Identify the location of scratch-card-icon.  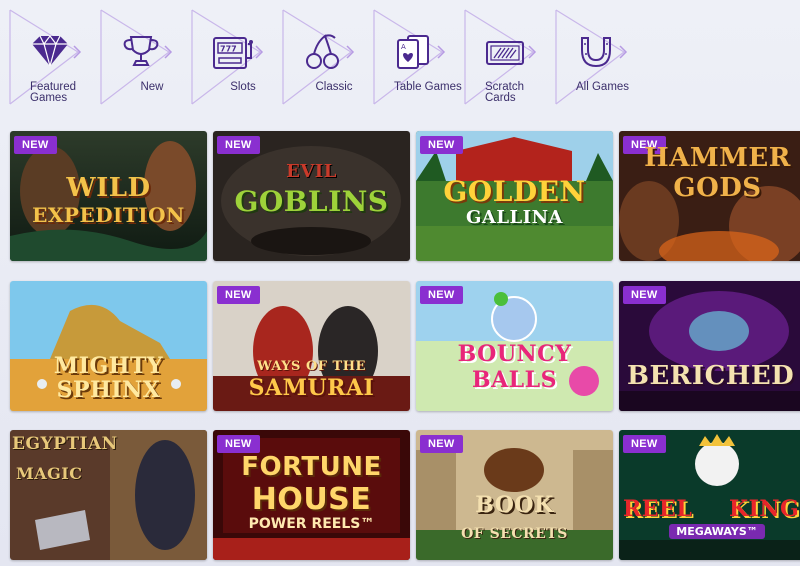
(505, 53).